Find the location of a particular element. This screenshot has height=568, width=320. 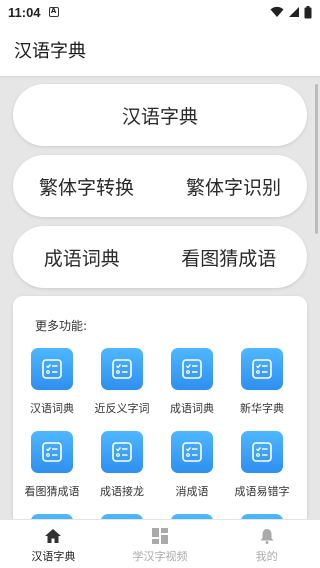

grid-item-label: 新华字典 is located at coordinates (262, 408).